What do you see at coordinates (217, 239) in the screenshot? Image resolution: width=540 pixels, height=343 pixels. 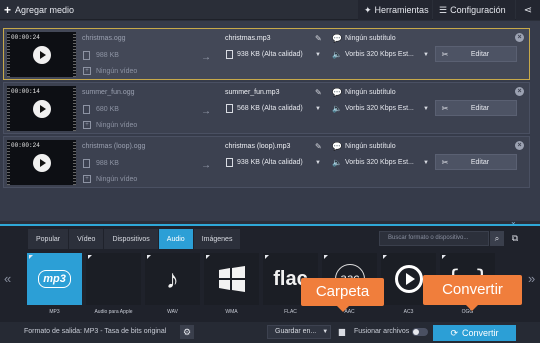 I see `tab-images: Imágenes` at bounding box center [217, 239].